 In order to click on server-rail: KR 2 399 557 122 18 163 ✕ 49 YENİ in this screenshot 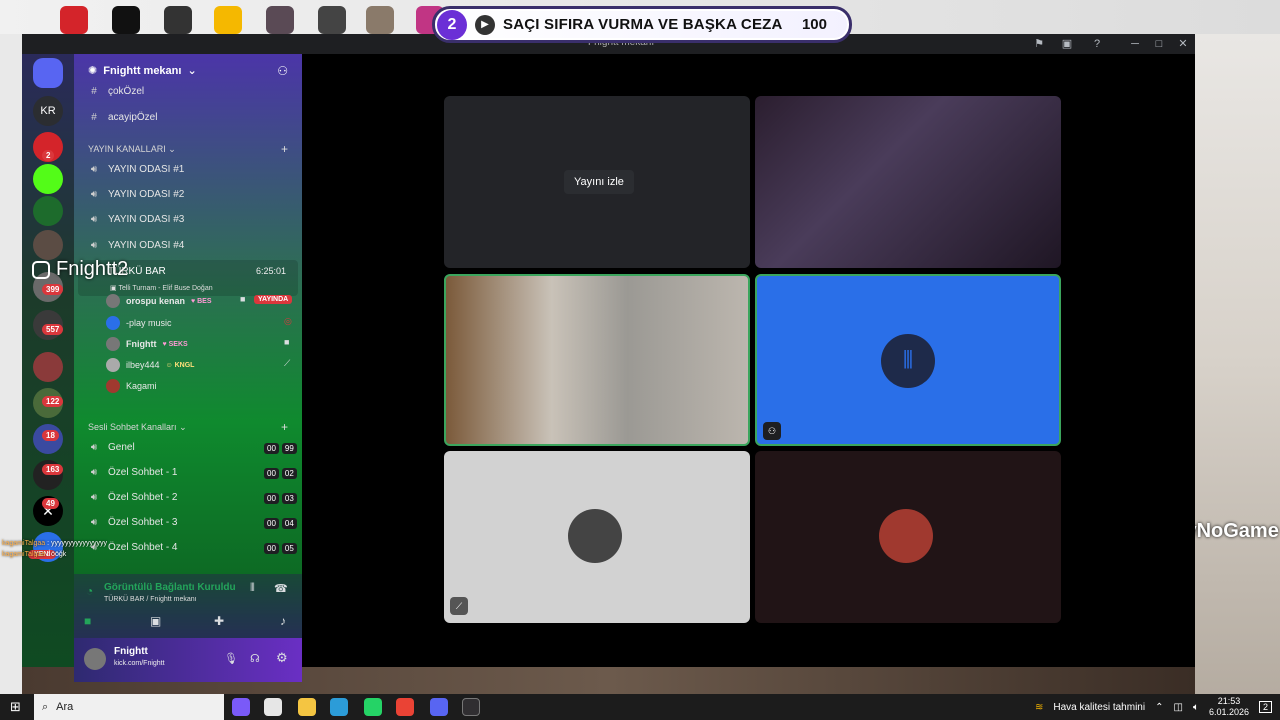, I will do `click(48, 360)`.